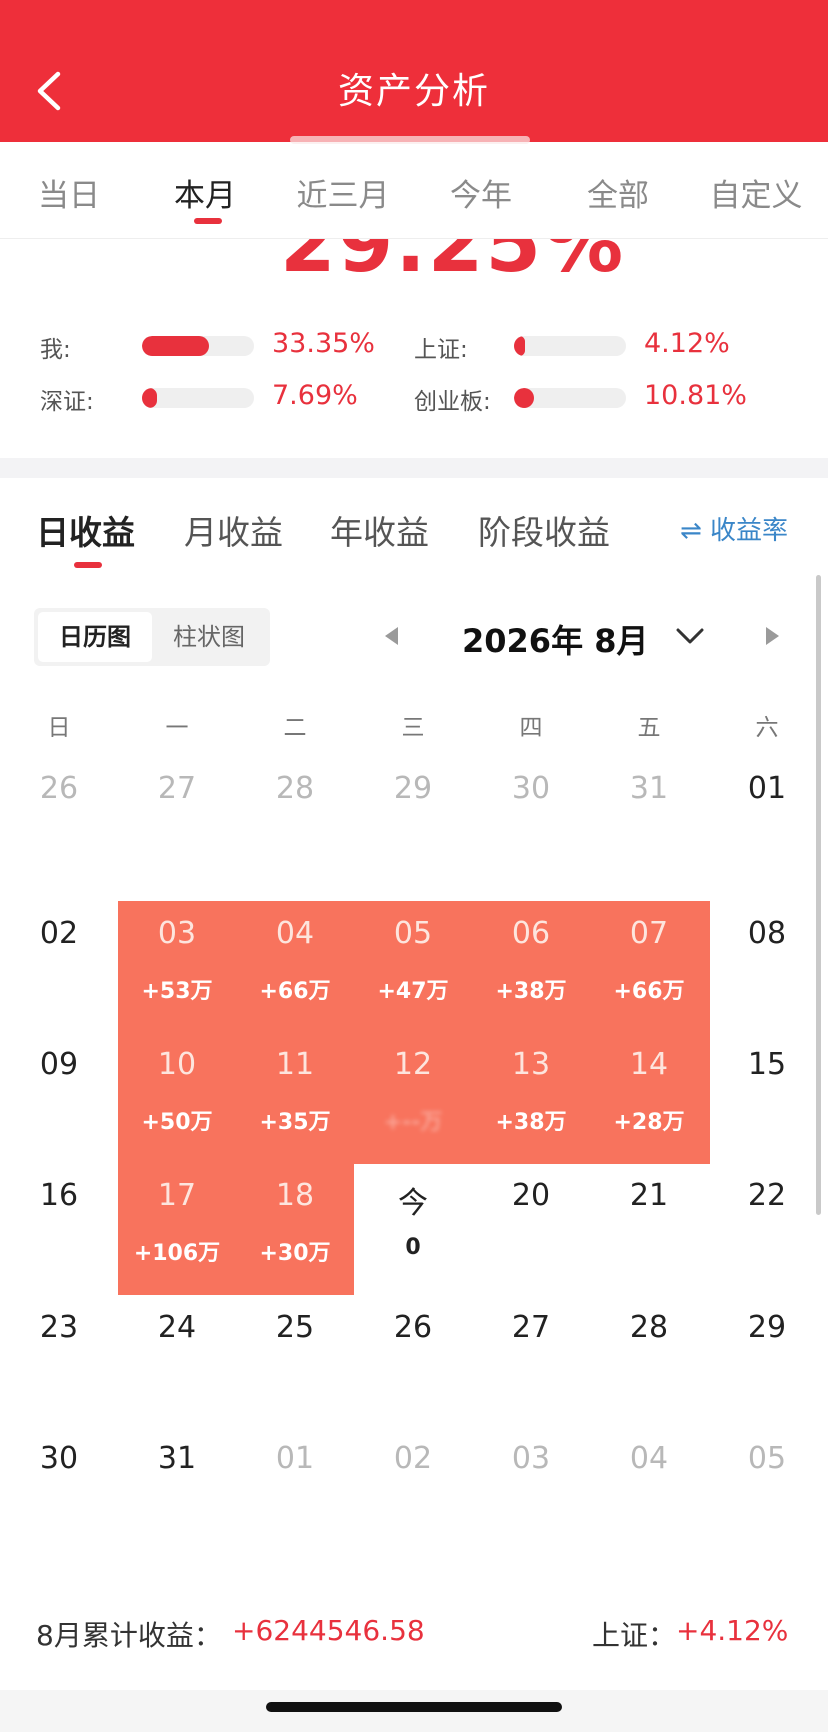  I want to click on compare-label-gem: 创业板:, so click(452, 402).